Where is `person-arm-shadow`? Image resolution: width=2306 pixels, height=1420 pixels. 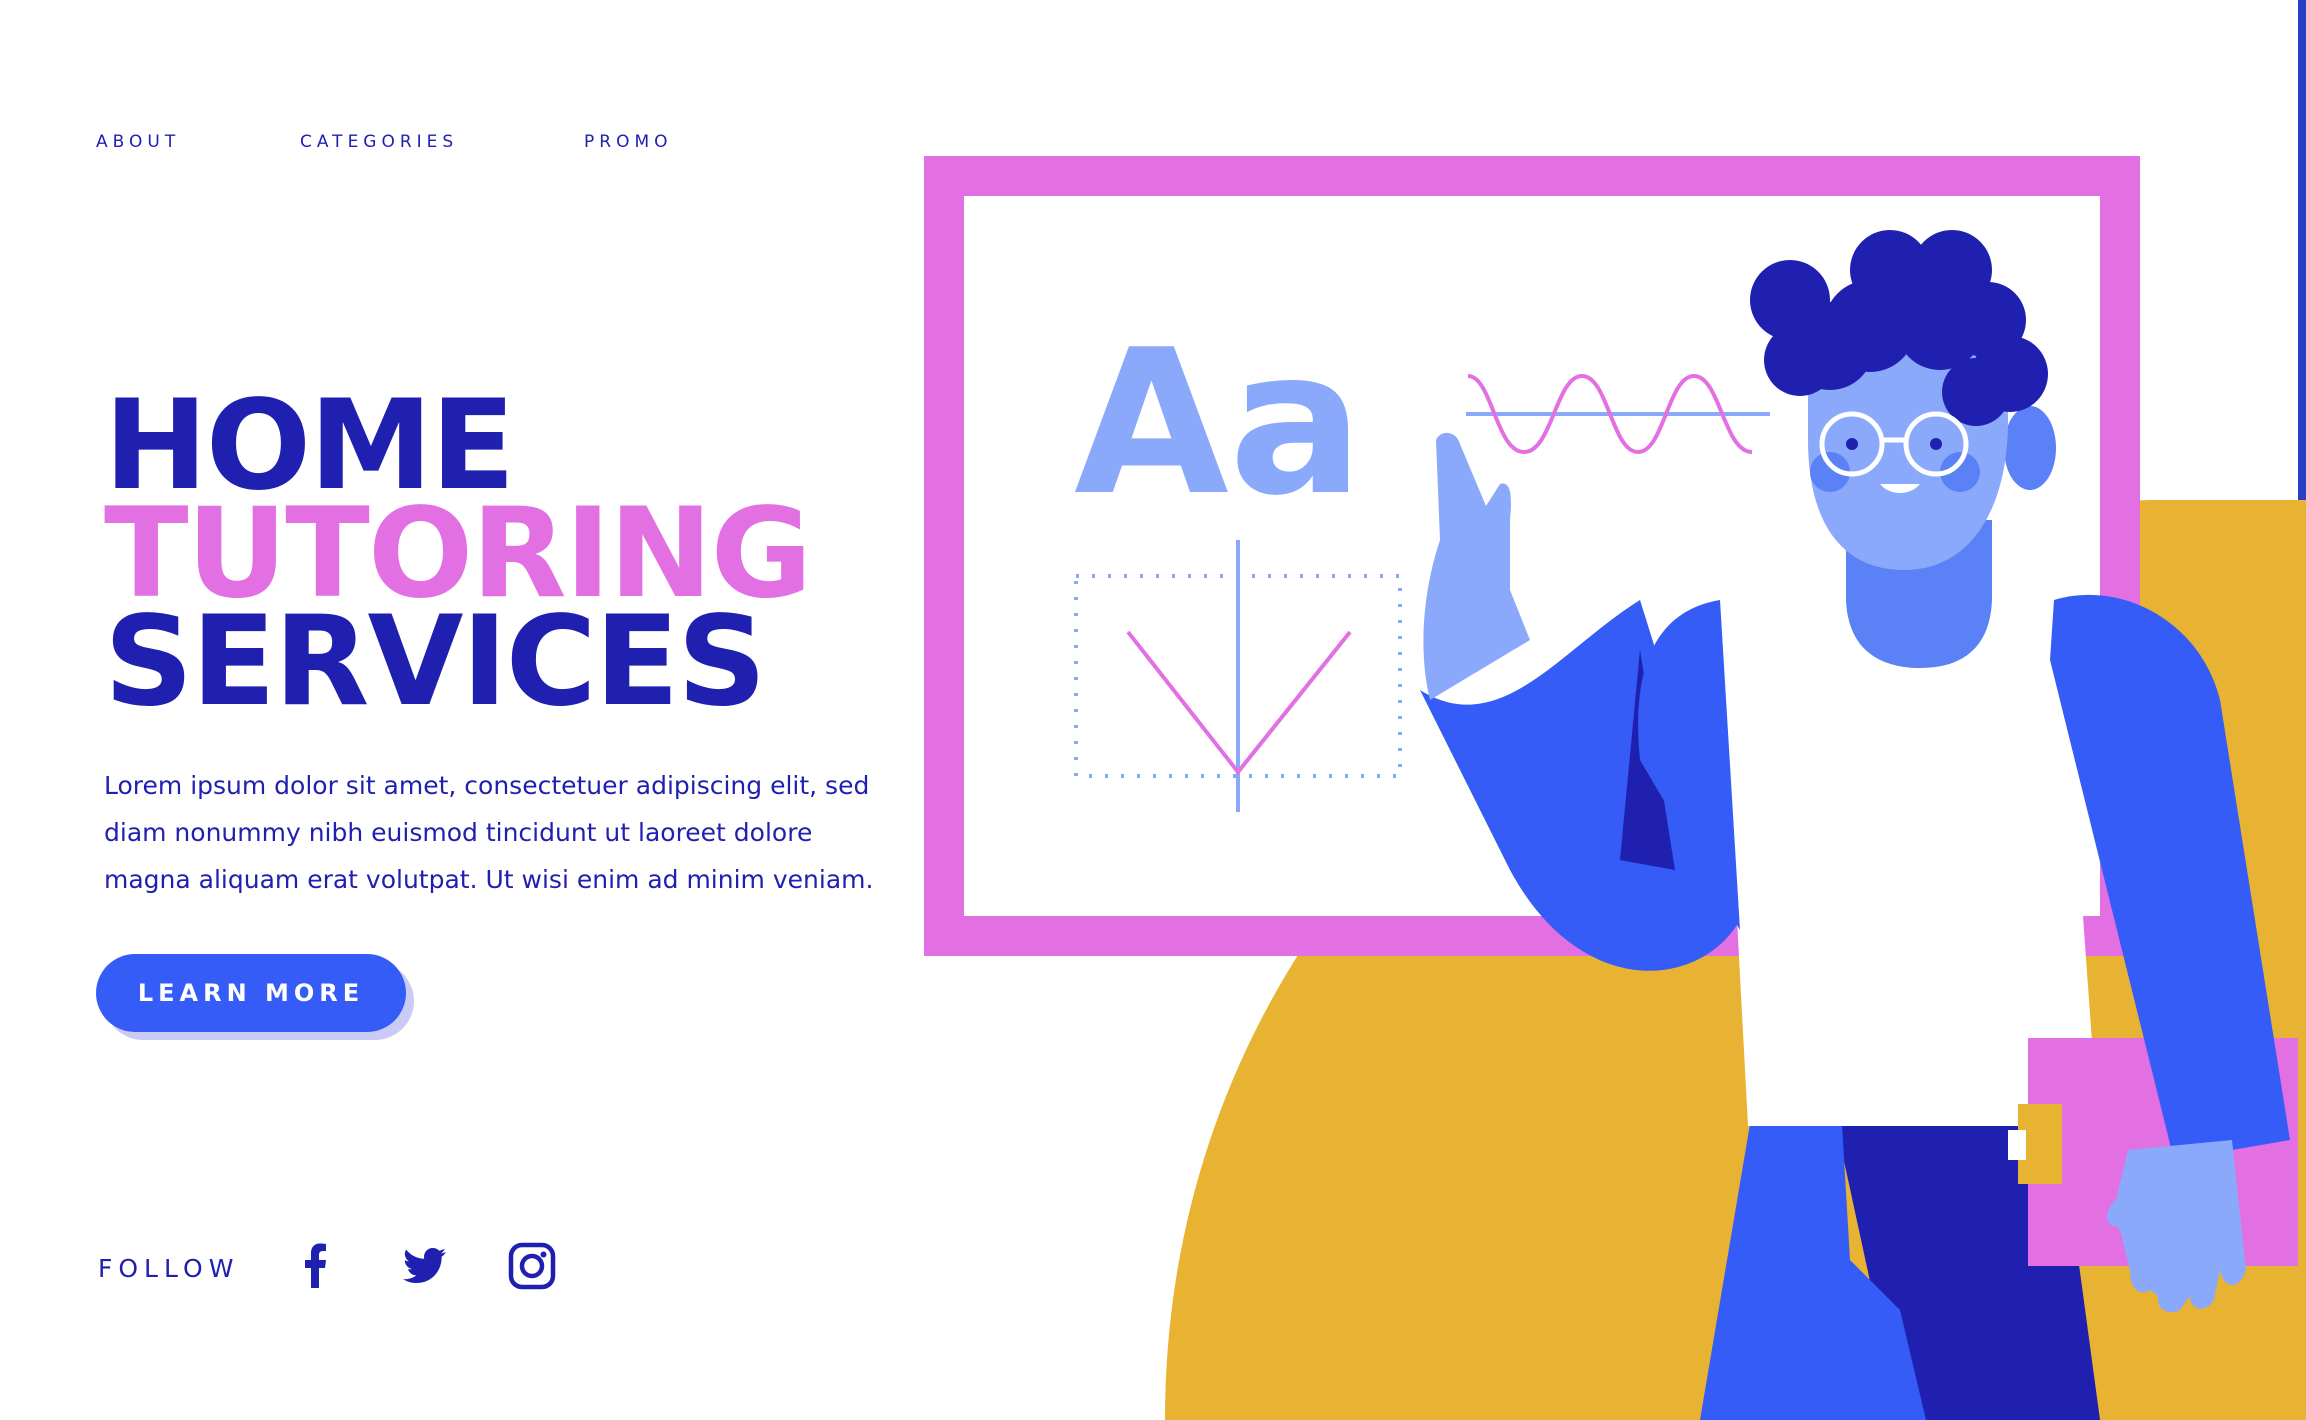 person-arm-shadow is located at coordinates (1647, 760).